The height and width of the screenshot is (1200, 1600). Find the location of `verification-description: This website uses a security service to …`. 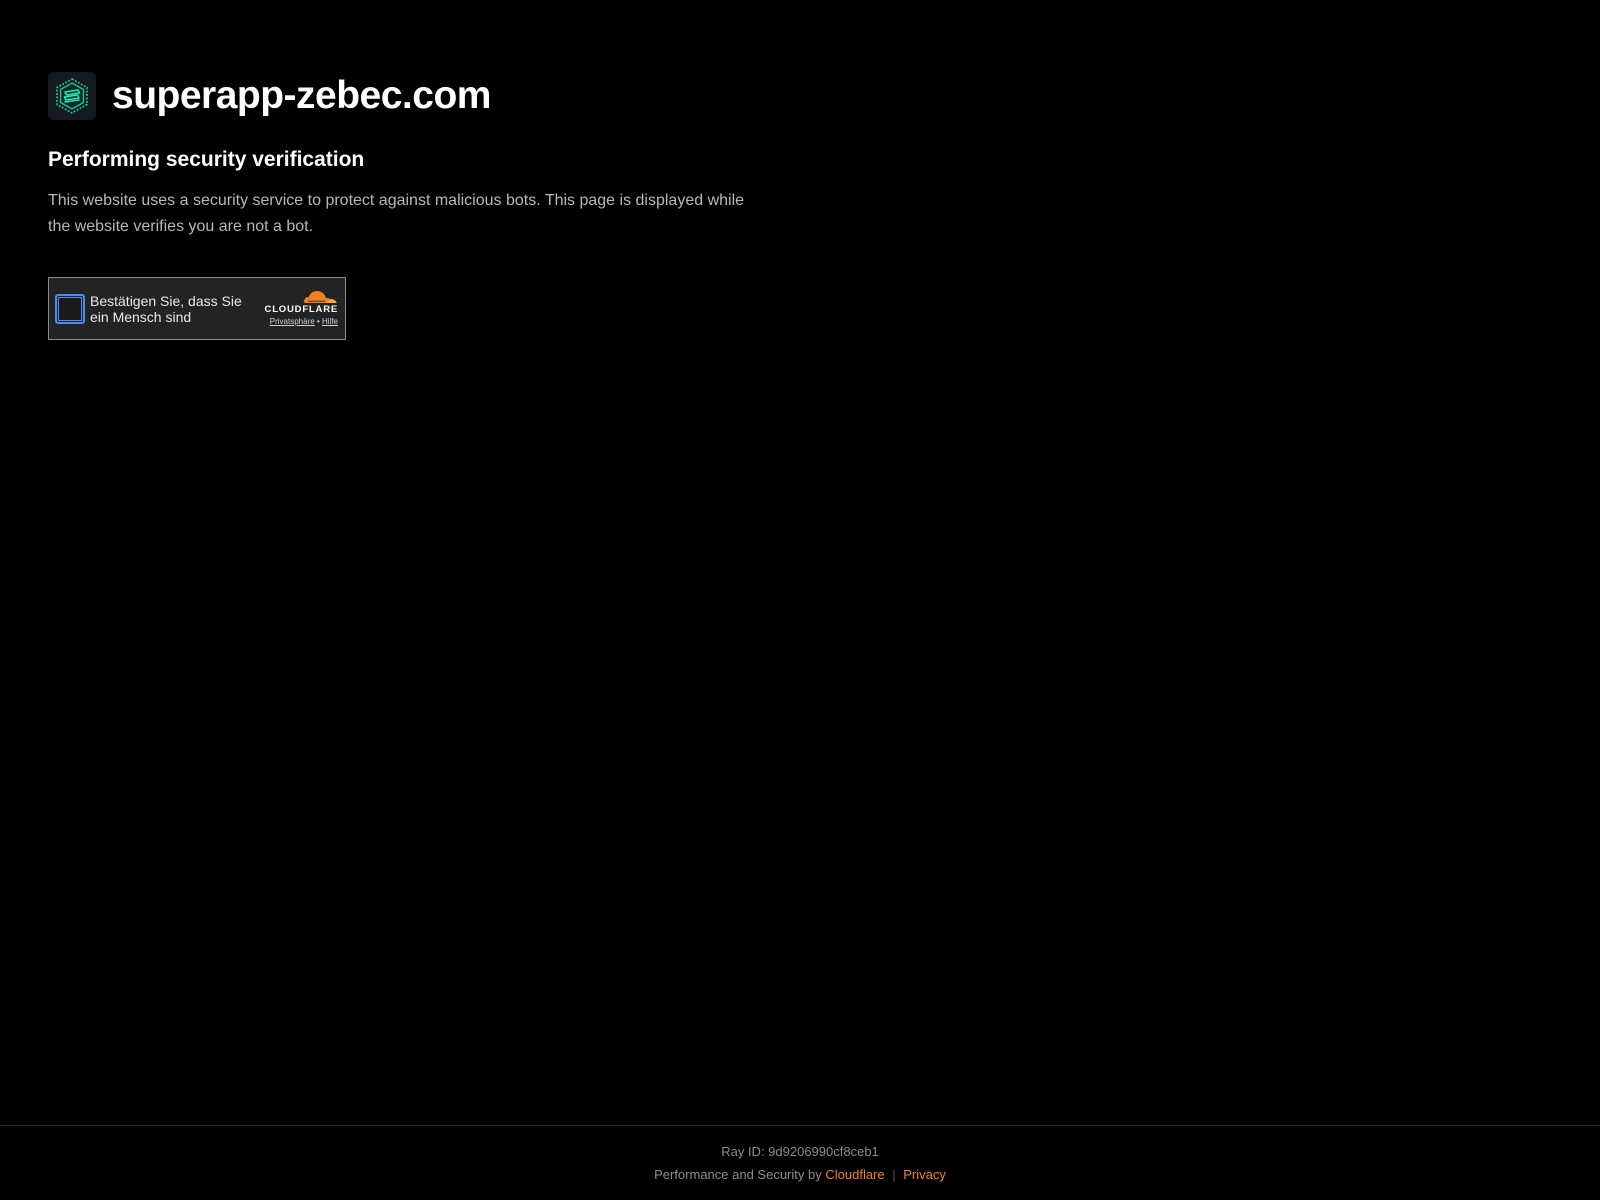

verification-description: This website uses a security service to … is located at coordinates (396, 213).